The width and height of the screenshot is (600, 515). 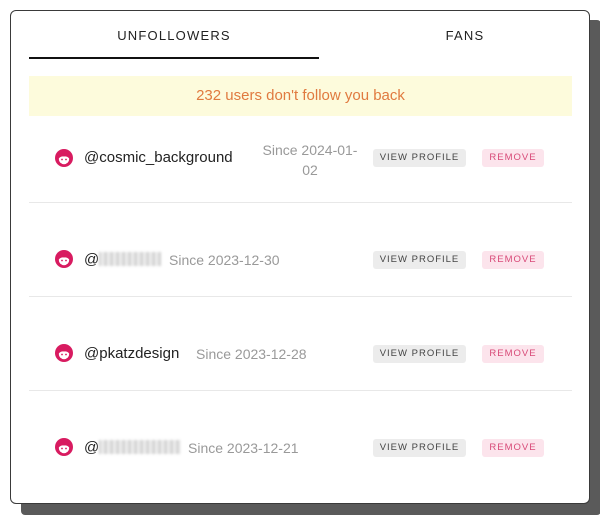 I want to click on since-date: Since 2024-01-02, so click(x=310, y=160).